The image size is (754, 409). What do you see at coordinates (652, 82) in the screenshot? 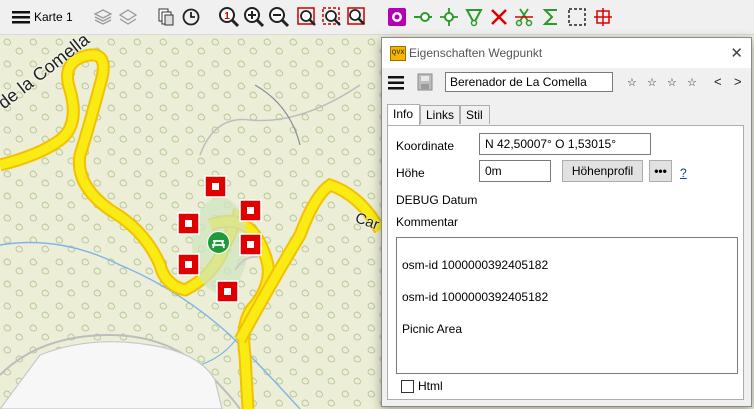
I see `rating-star-2: ☆` at bounding box center [652, 82].